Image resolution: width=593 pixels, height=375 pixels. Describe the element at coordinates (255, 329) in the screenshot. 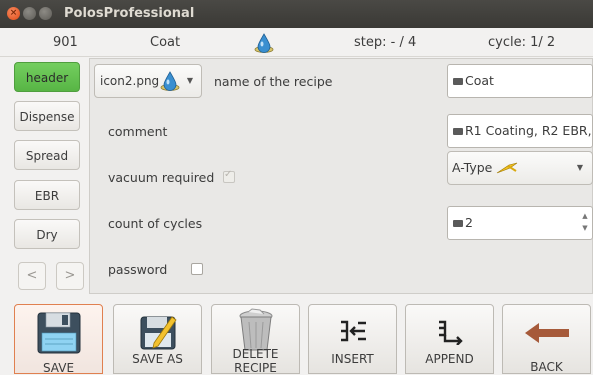

I see `trash-can-icon` at that location.